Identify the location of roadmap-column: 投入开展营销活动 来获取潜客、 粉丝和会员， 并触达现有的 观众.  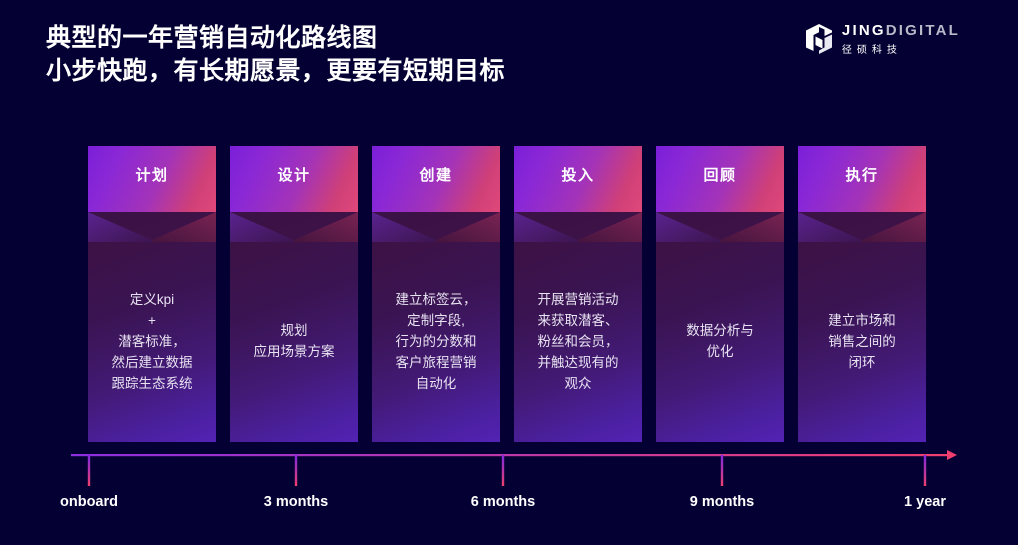
(578, 294).